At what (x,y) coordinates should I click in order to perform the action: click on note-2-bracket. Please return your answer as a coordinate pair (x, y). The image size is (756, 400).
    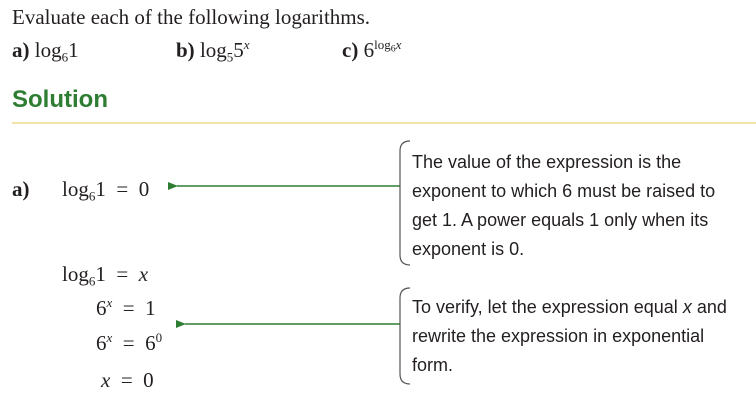
    Looking at the image, I should click on (405, 336).